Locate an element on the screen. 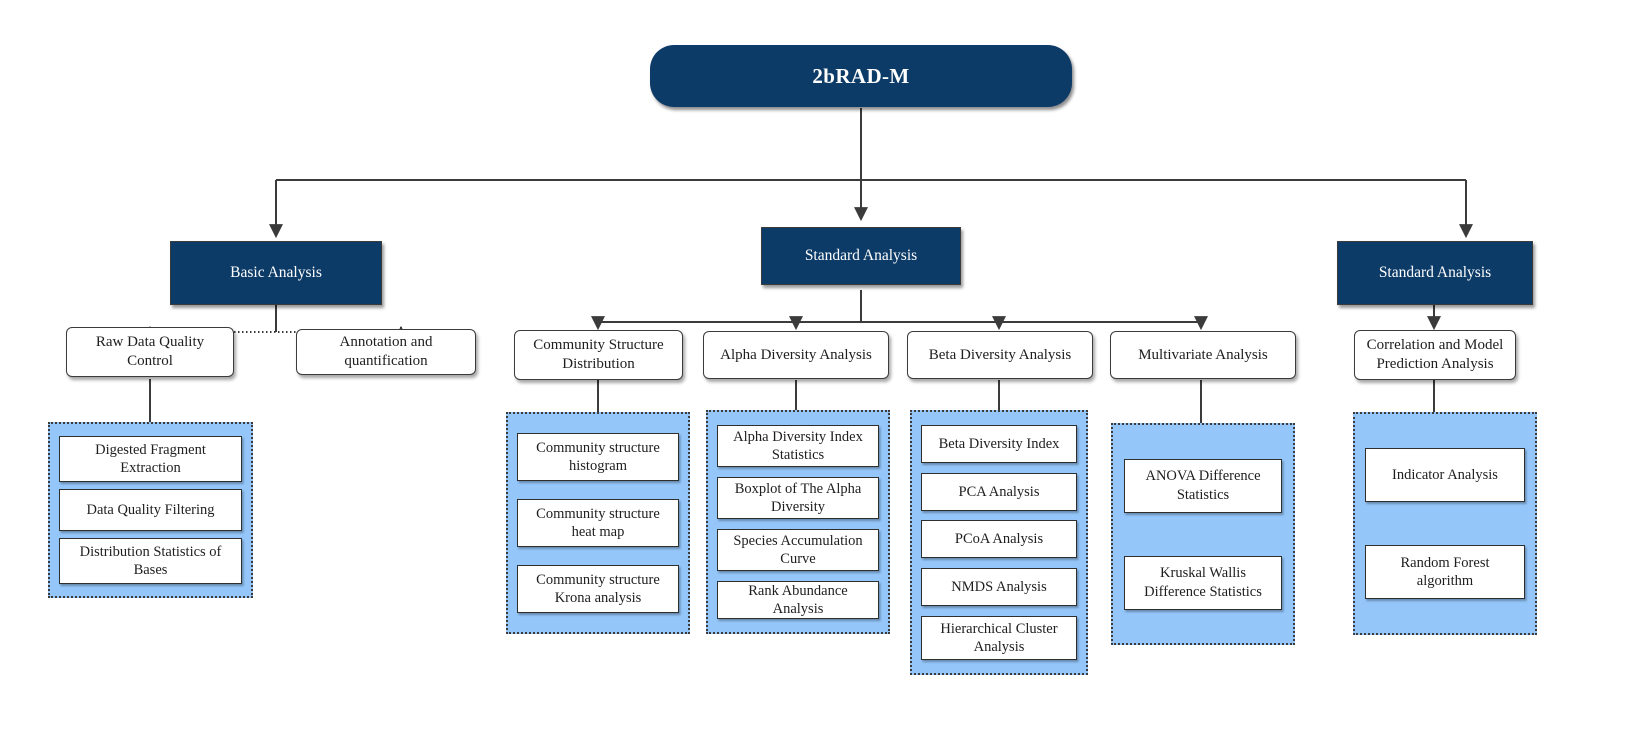  leaf-item: NMDS Analysis is located at coordinates (999, 587).